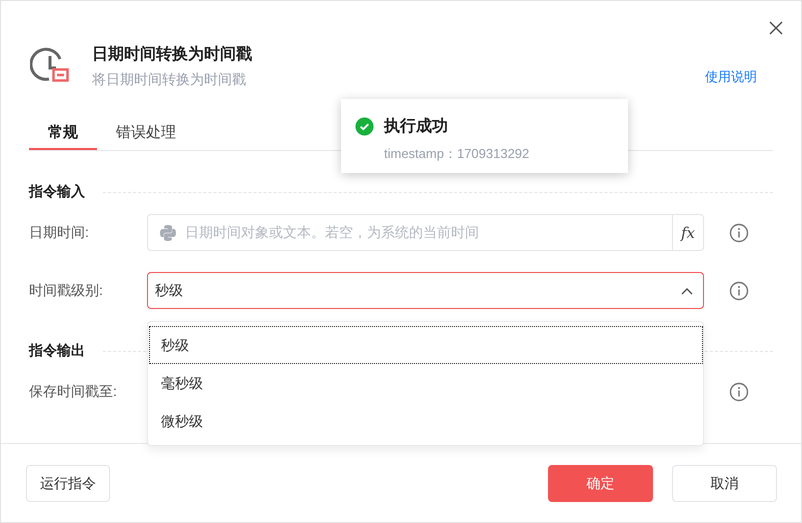 The width and height of the screenshot is (802, 523). What do you see at coordinates (66, 291) in the screenshot?
I see `field-label: 时间戳级别:` at bounding box center [66, 291].